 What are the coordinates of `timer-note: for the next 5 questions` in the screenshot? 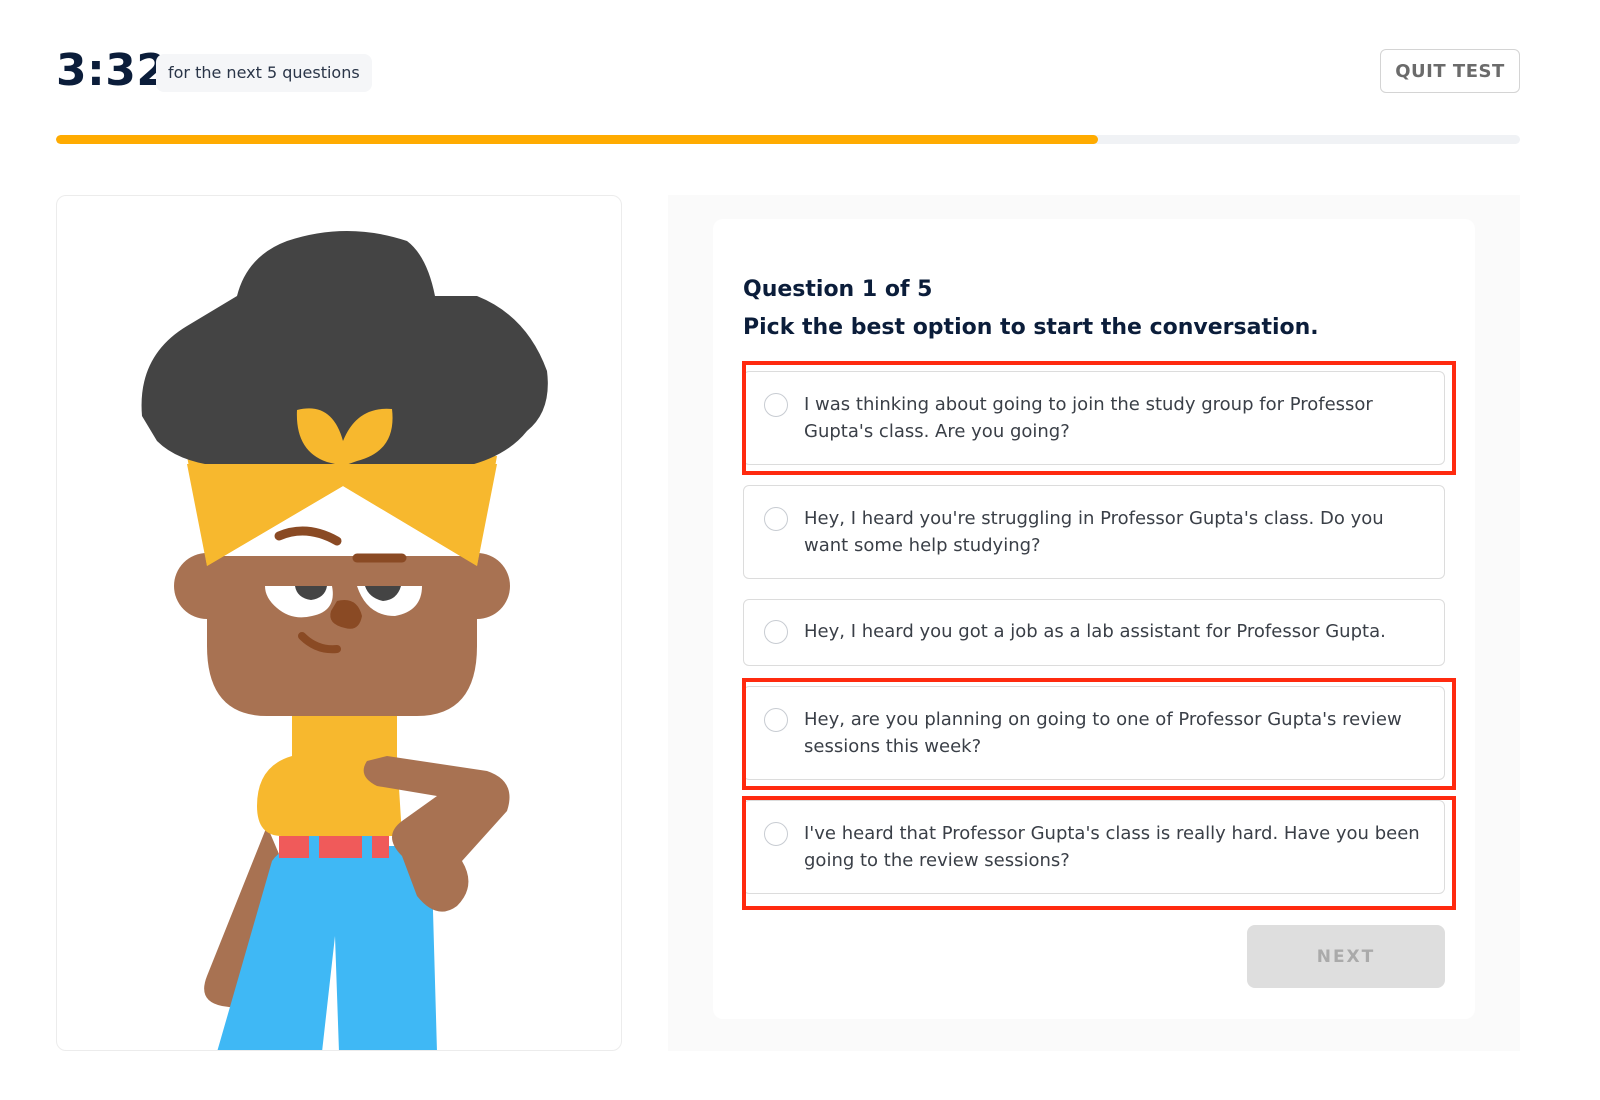 It's located at (264, 73).